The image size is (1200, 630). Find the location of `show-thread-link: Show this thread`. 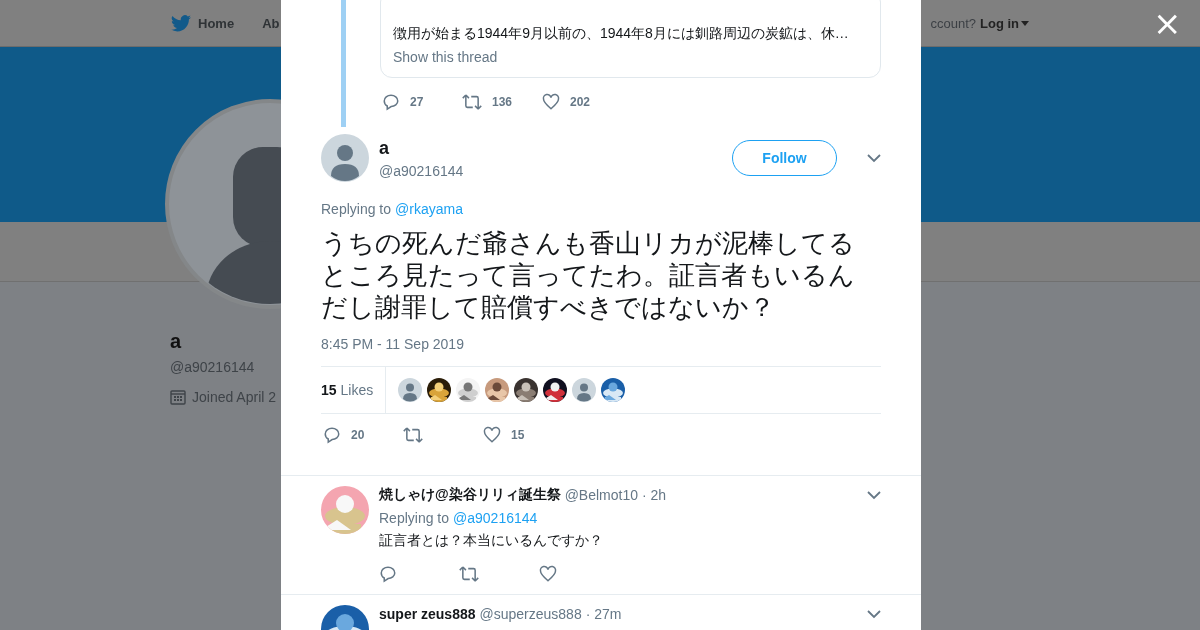

show-thread-link: Show this thread is located at coordinates (630, 57).